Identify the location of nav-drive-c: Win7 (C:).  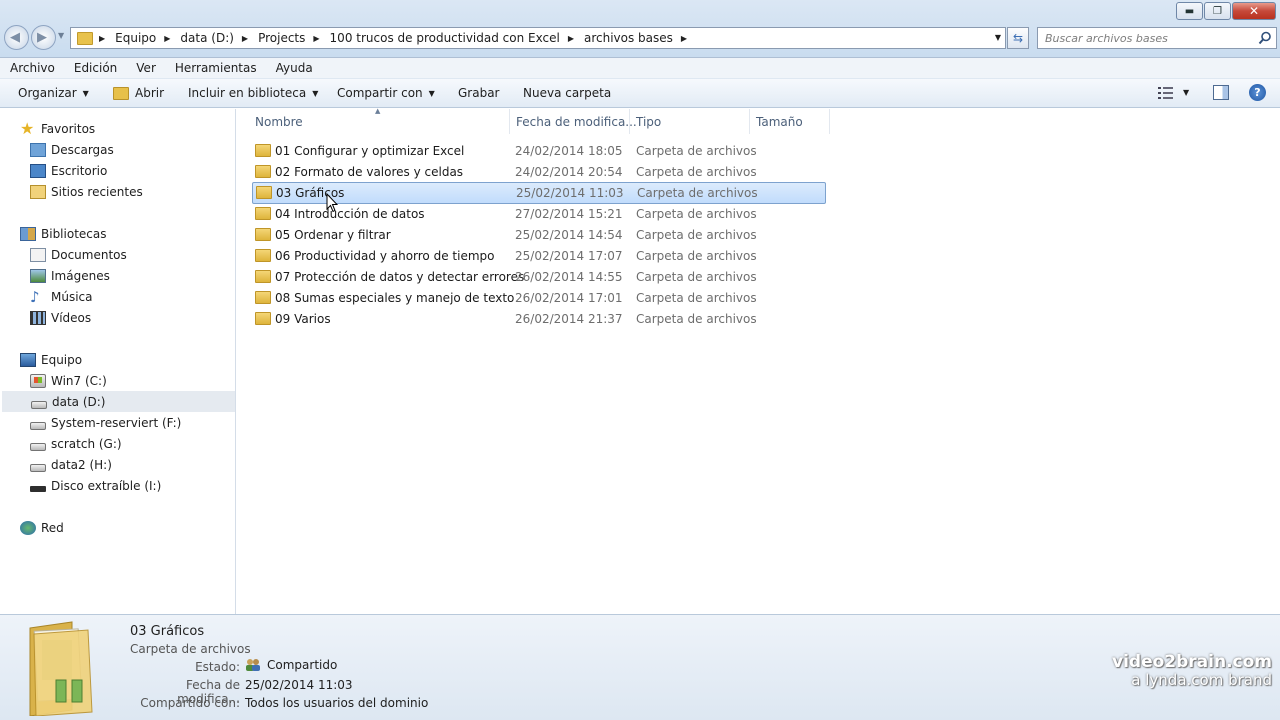
(68, 380).